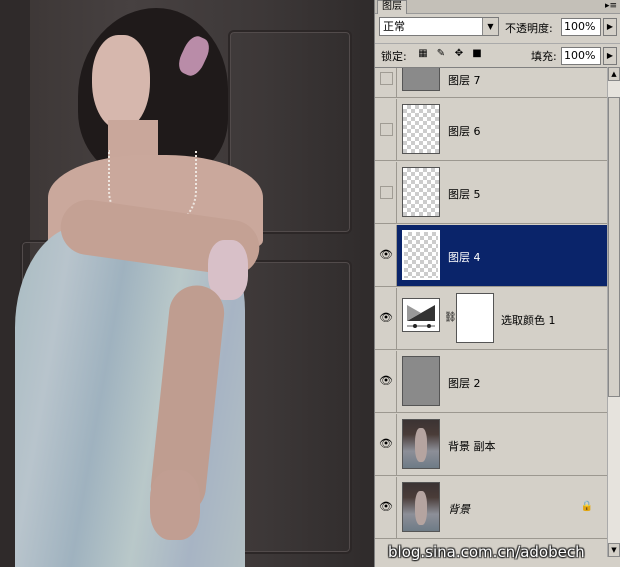 This screenshot has width=620, height=567. Describe the element at coordinates (497, 7) in the screenshot. I see `panel-tab-row: 图层 ▸≡` at that location.